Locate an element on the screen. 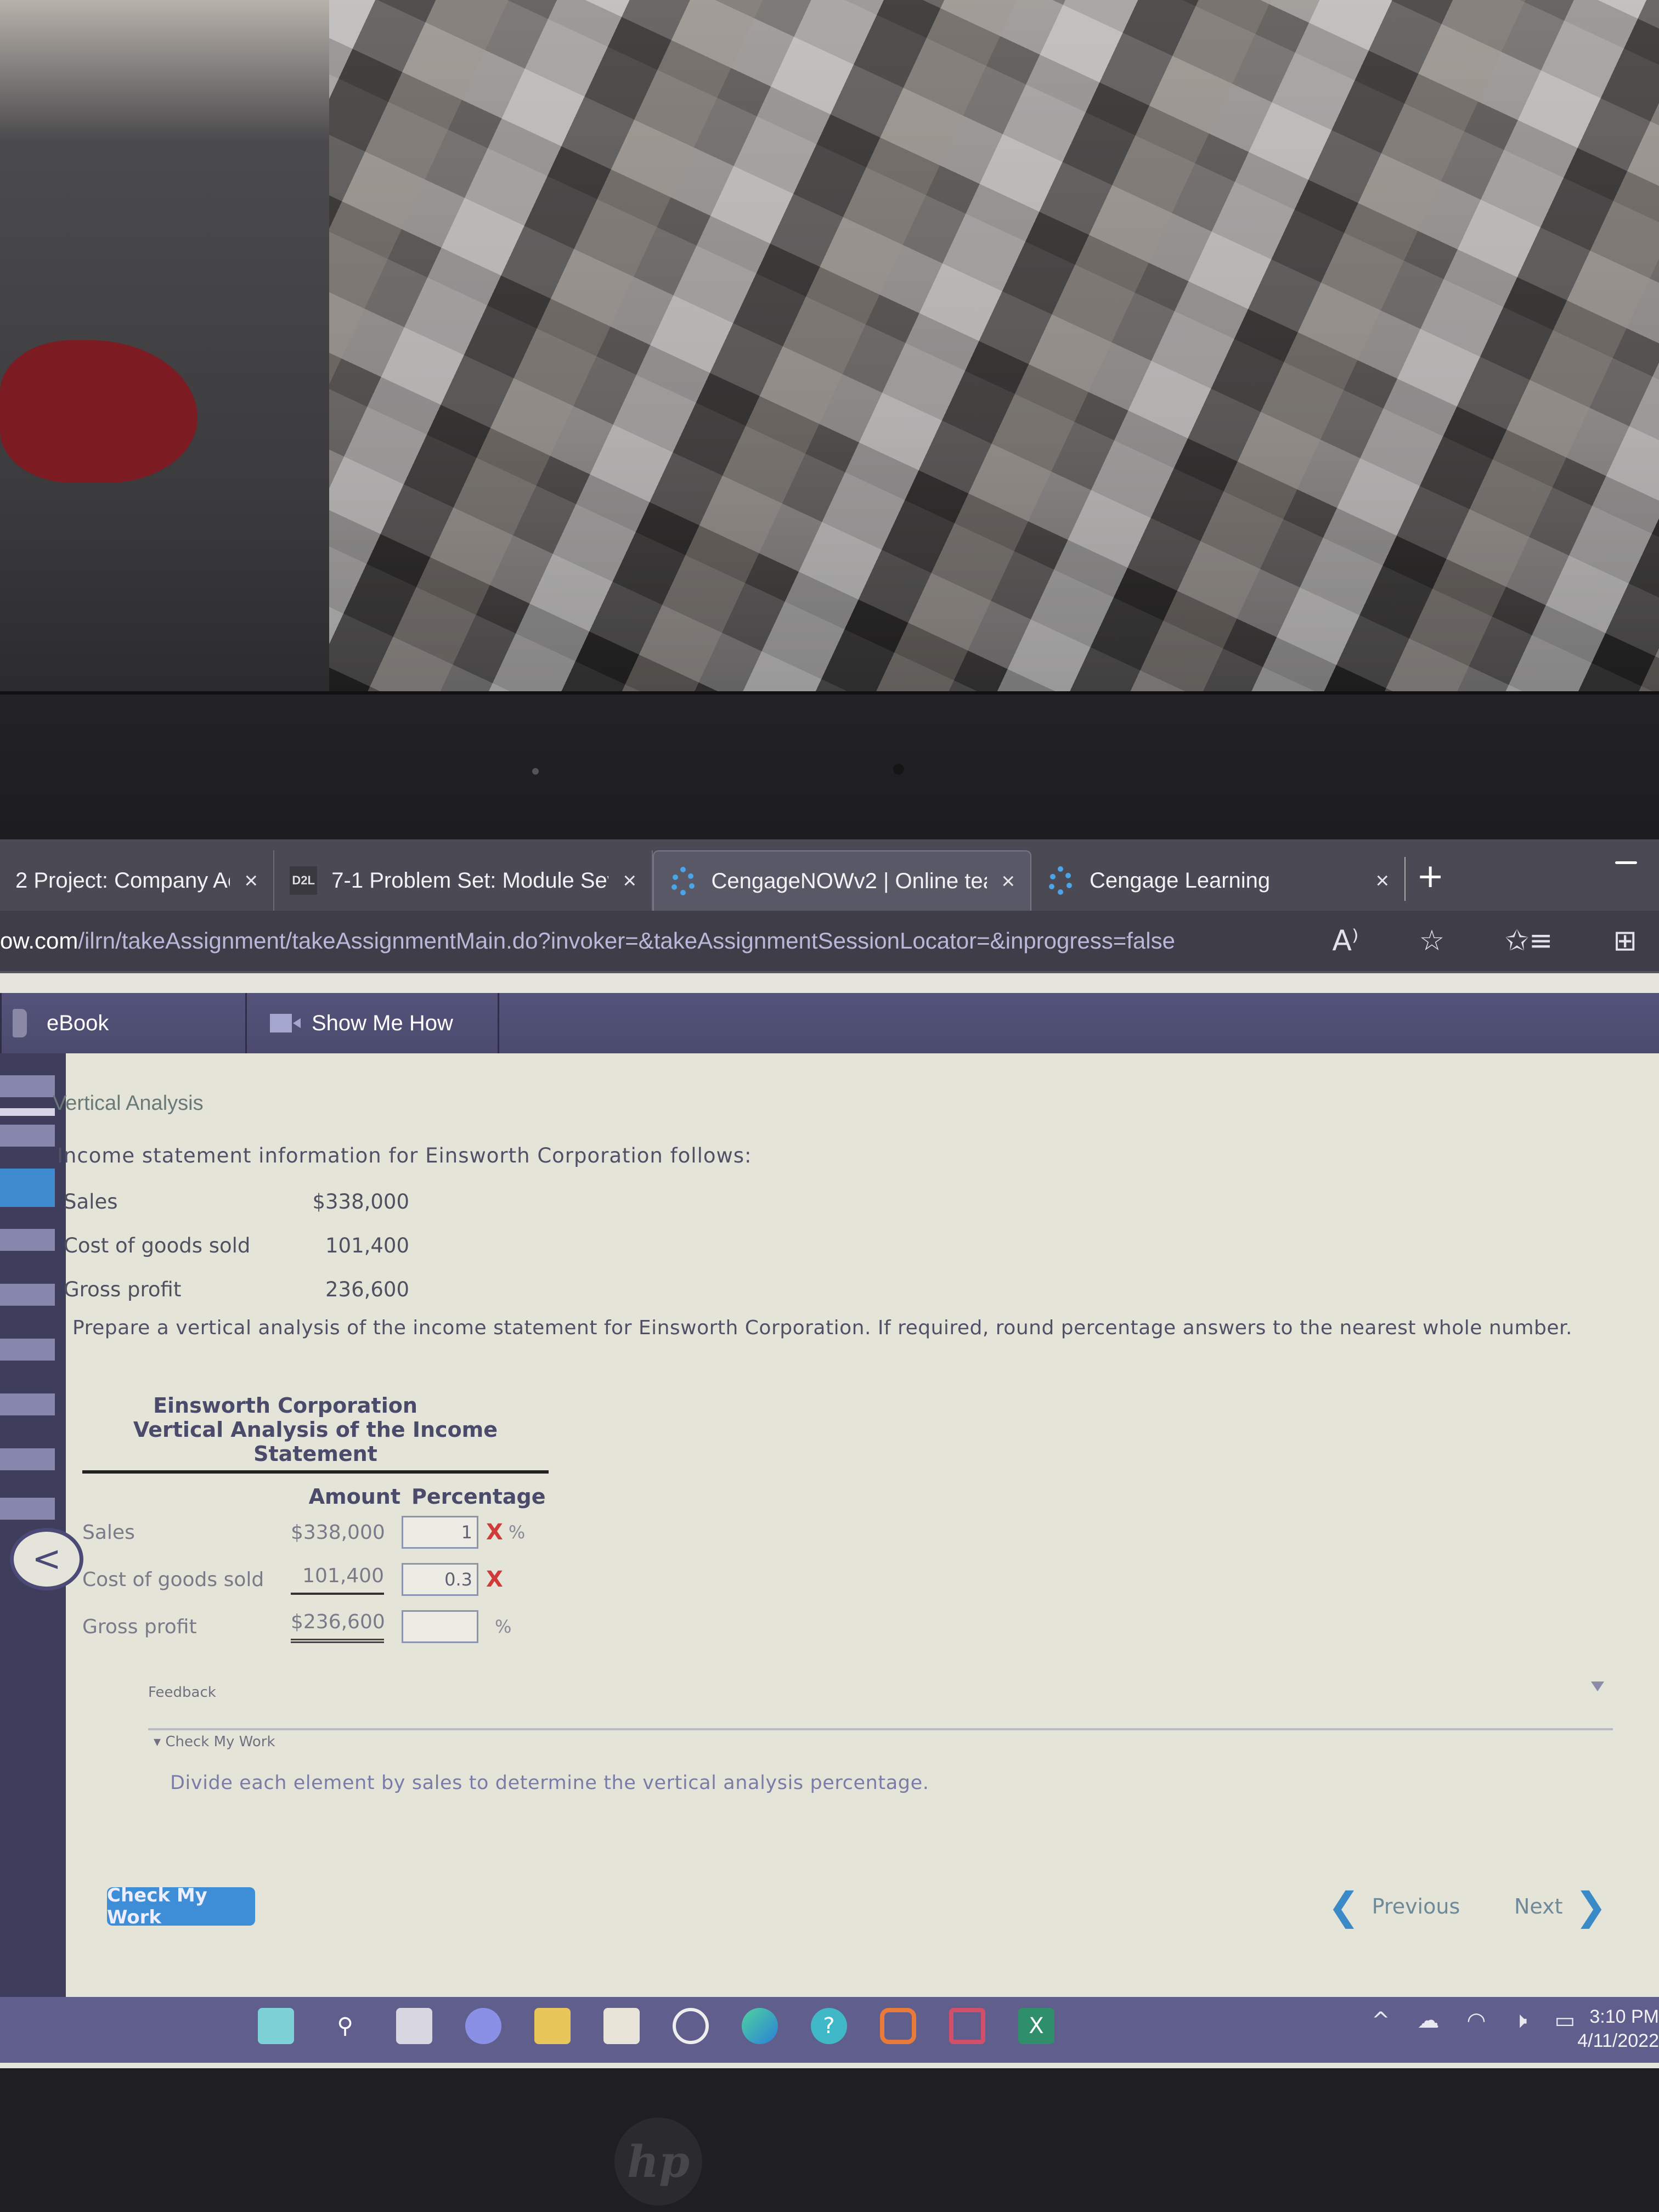 This screenshot has width=1659, height=2212. percentage-input-cogs is located at coordinates (440, 1579).